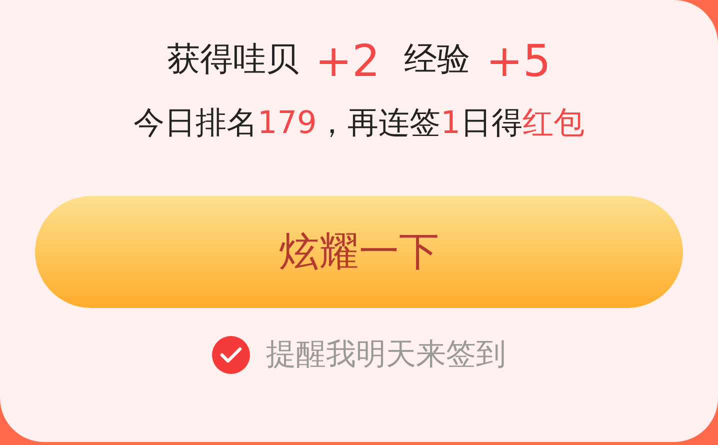 The height and width of the screenshot is (445, 718). Describe the element at coordinates (518, 62) in the screenshot. I see `reward-value: +5` at that location.